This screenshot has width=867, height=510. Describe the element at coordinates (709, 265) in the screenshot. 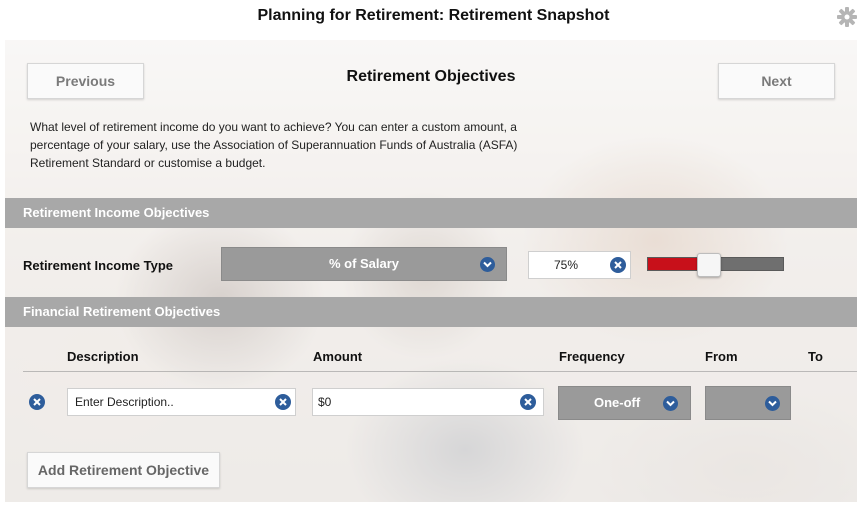

I see `slider-handle` at that location.